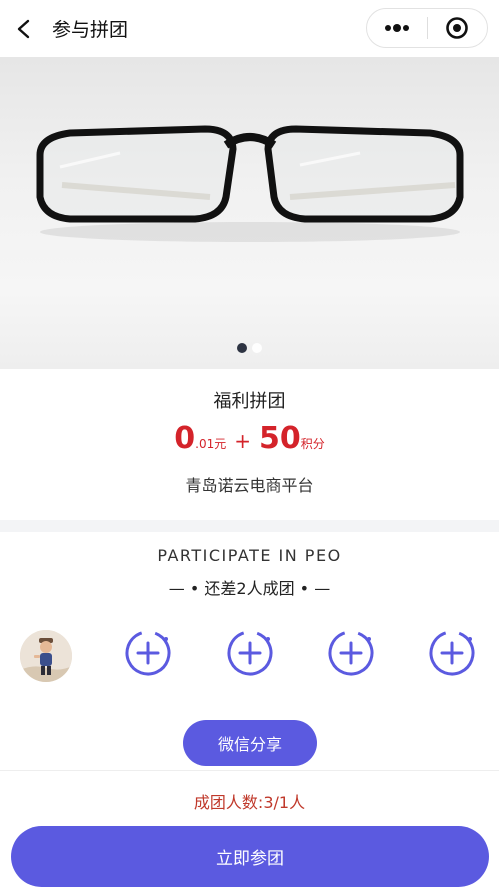 The width and height of the screenshot is (499, 895). What do you see at coordinates (249, 348) in the screenshot?
I see `carousel-dots` at bounding box center [249, 348].